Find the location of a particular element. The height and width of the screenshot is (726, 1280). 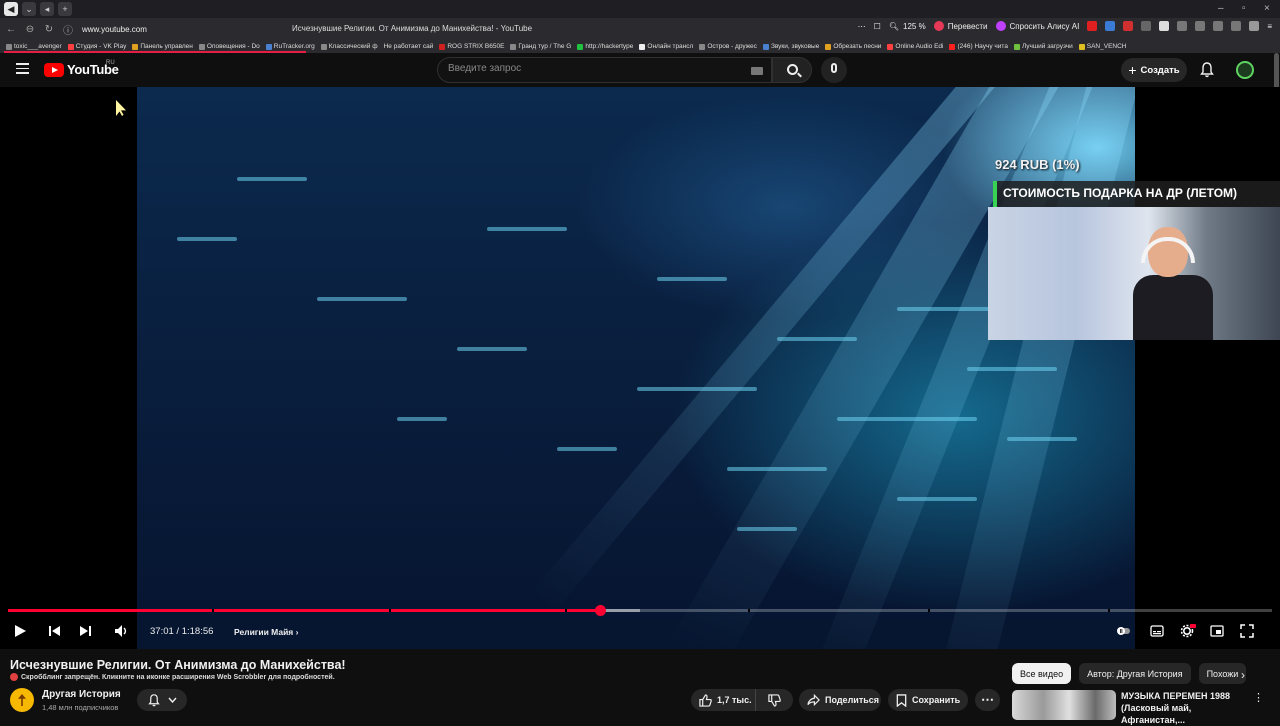

like-button: 1,7 тыс. is located at coordinates (723, 700).